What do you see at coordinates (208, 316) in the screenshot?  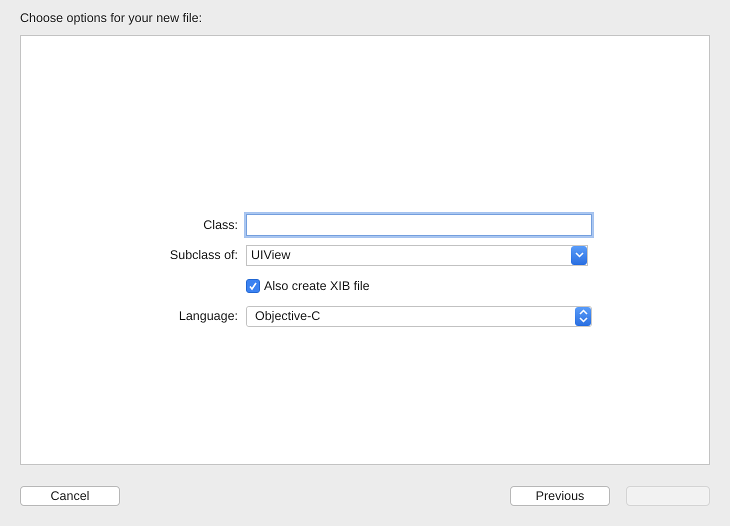 I see `field-label: Language:` at bounding box center [208, 316].